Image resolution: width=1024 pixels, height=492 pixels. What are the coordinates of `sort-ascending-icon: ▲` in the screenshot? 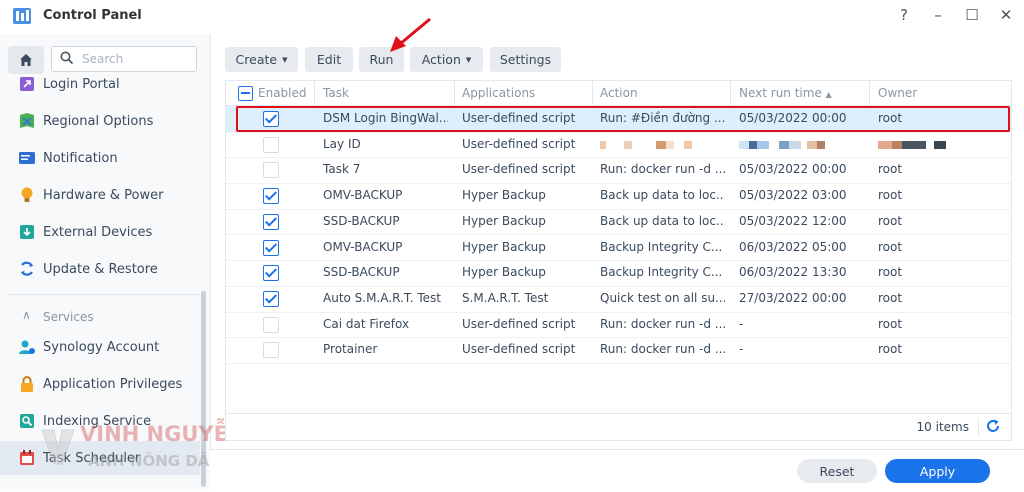 It's located at (828, 94).